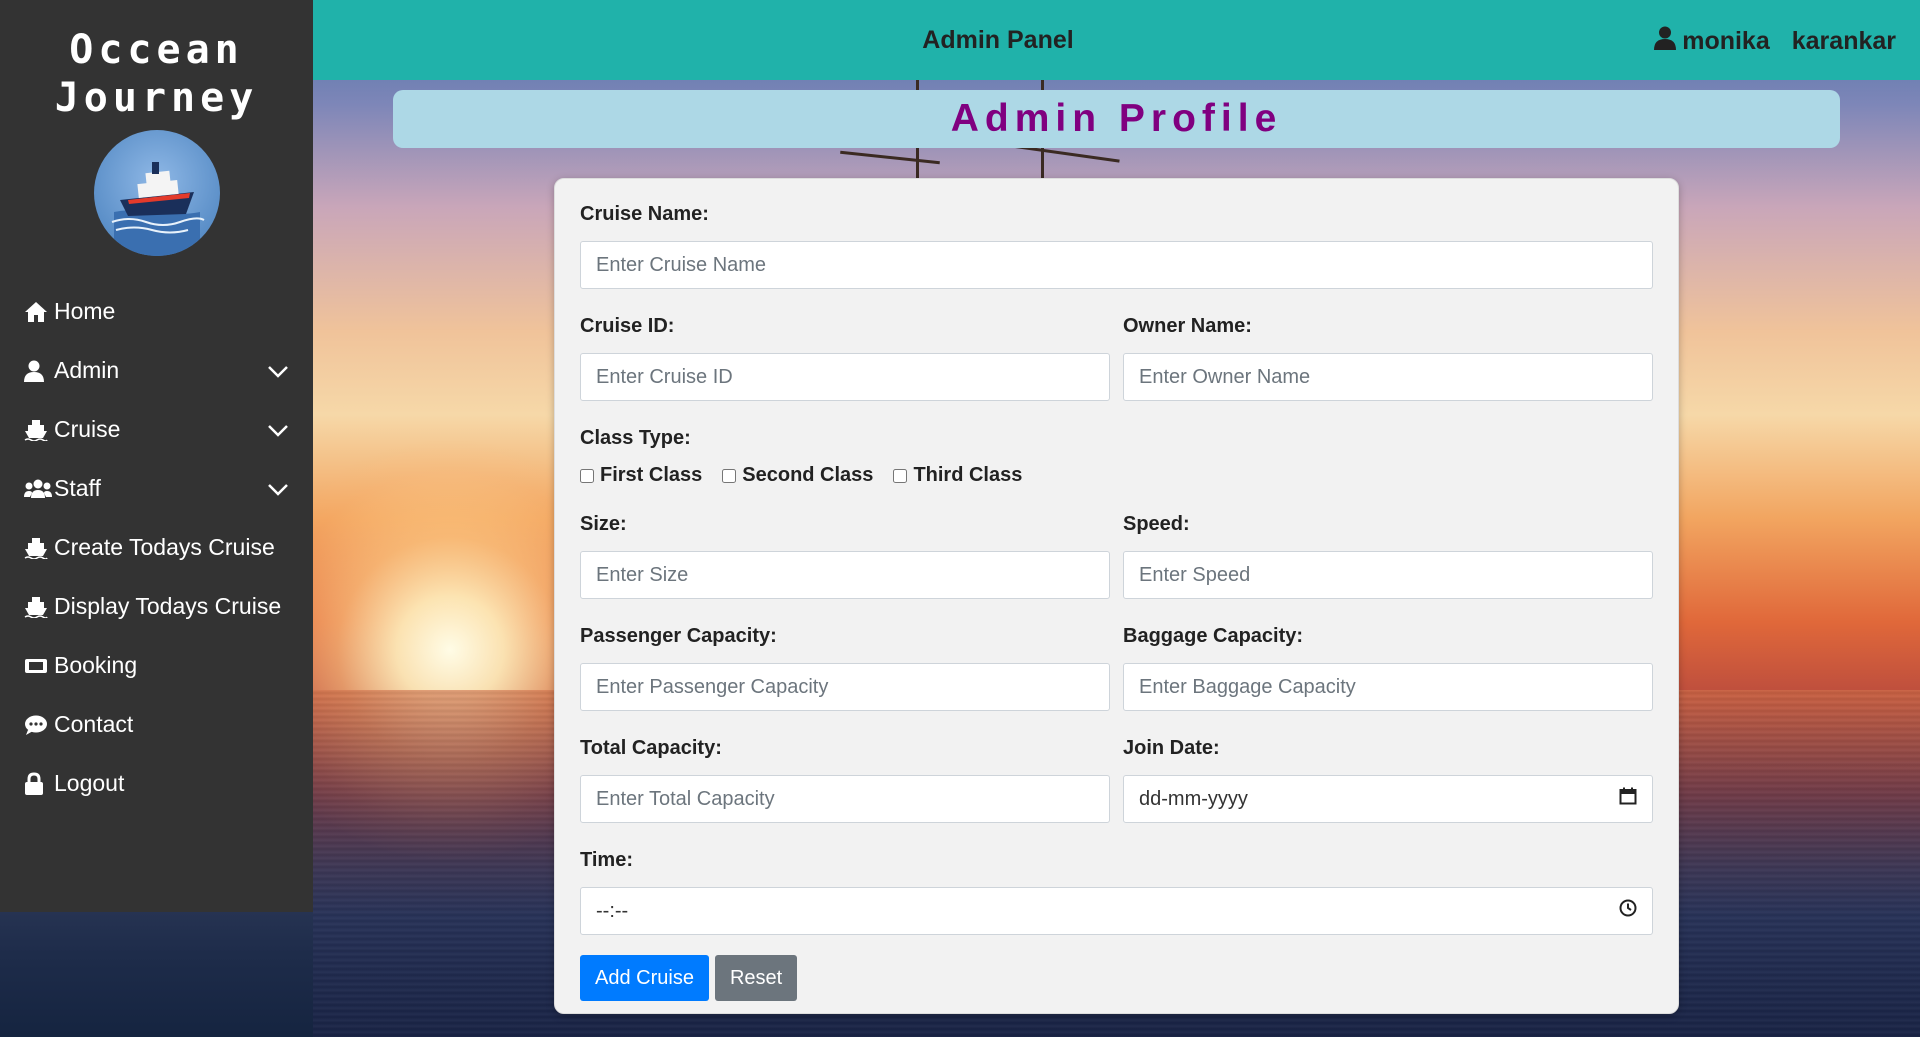 Image resolution: width=1920 pixels, height=1037 pixels. I want to click on size-input, so click(845, 575).